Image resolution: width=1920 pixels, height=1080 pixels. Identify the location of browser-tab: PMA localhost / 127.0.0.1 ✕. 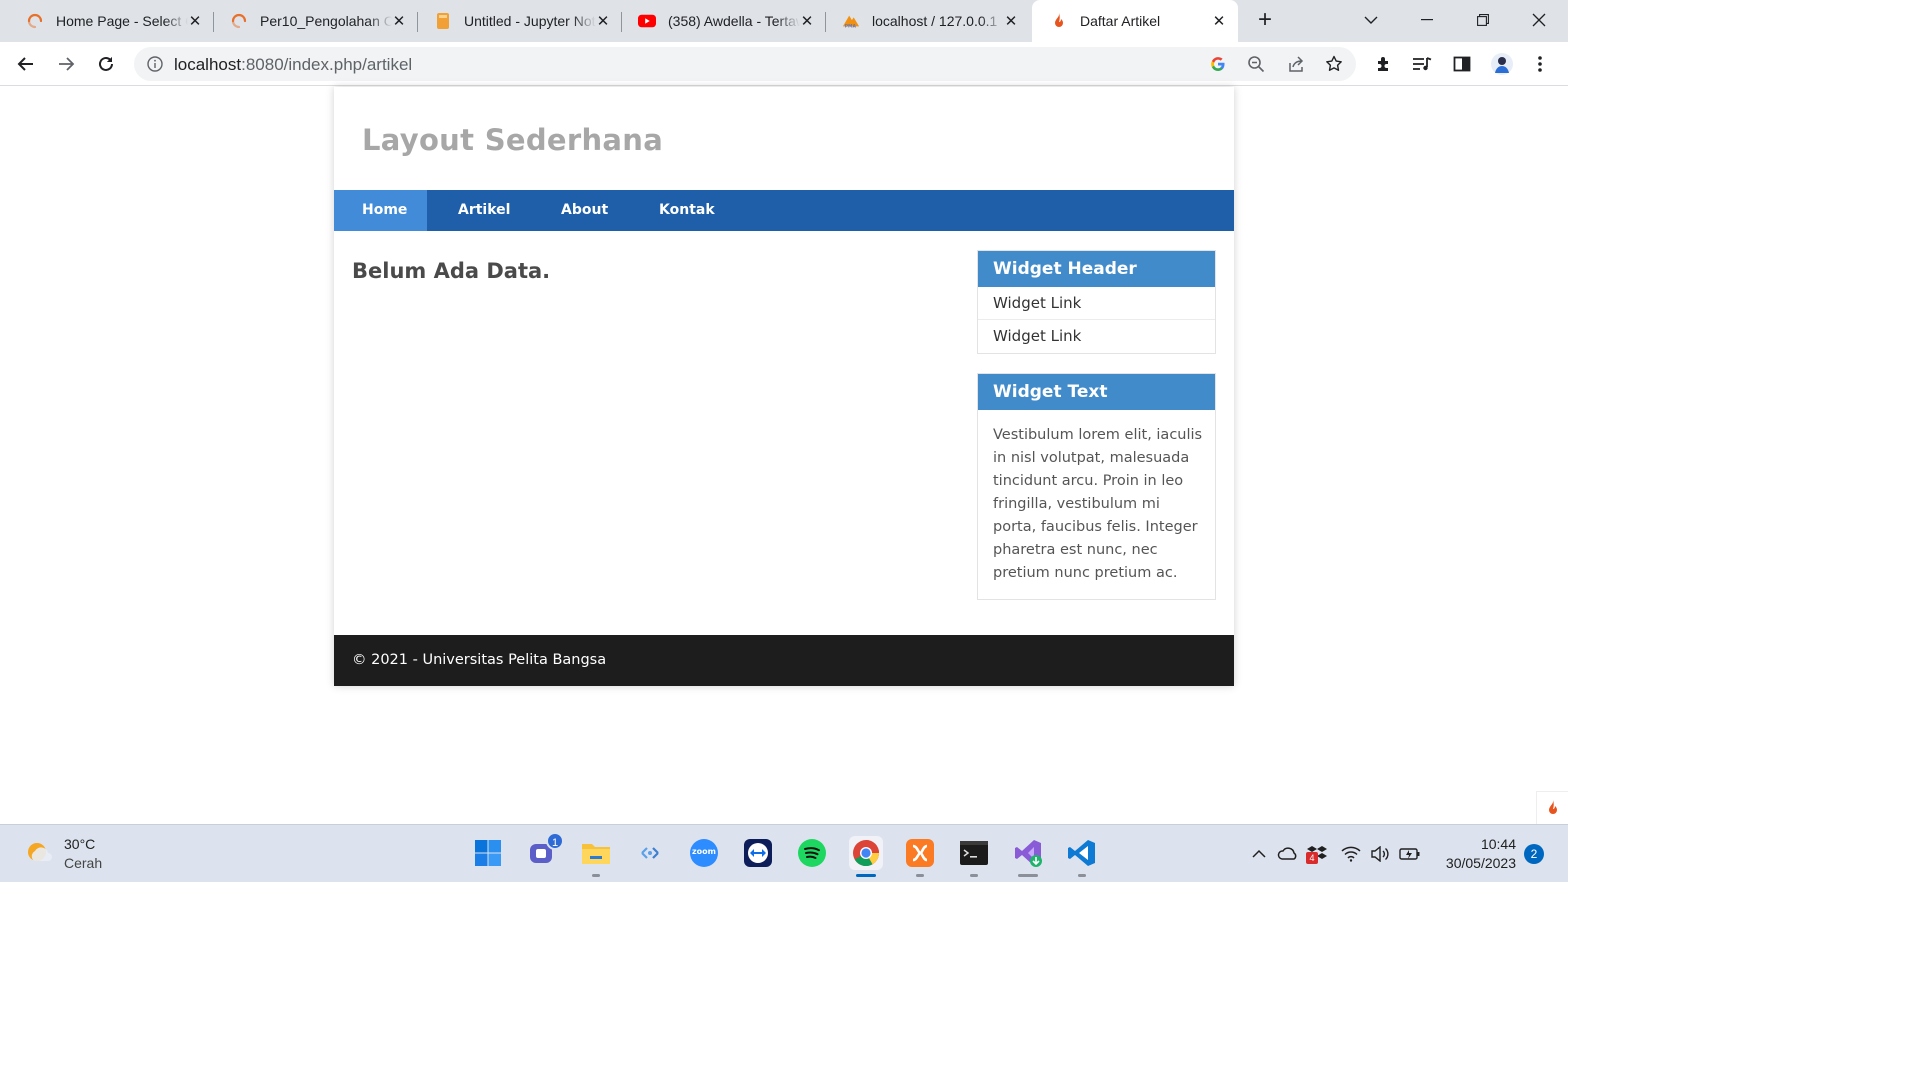
(927, 21).